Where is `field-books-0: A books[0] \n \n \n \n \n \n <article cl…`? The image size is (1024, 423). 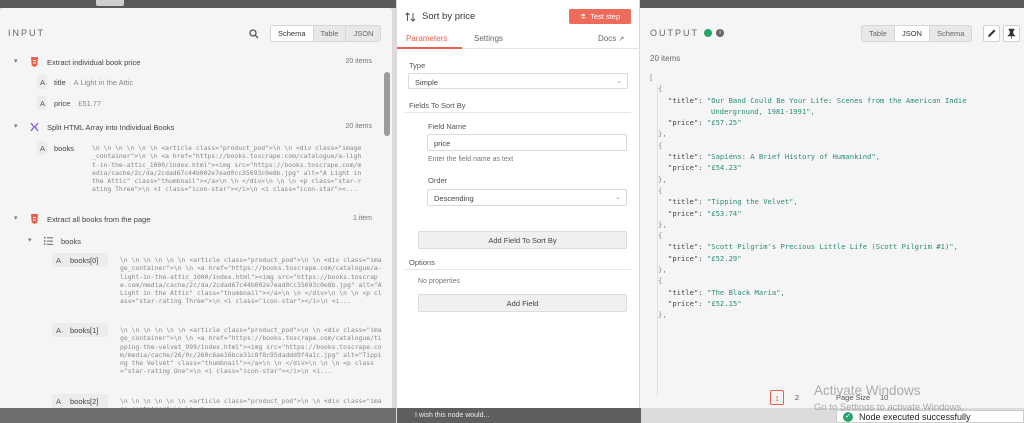 field-books-0: A books[0] \n \n \n \n \n \n <article cl… is located at coordinates (221, 289).